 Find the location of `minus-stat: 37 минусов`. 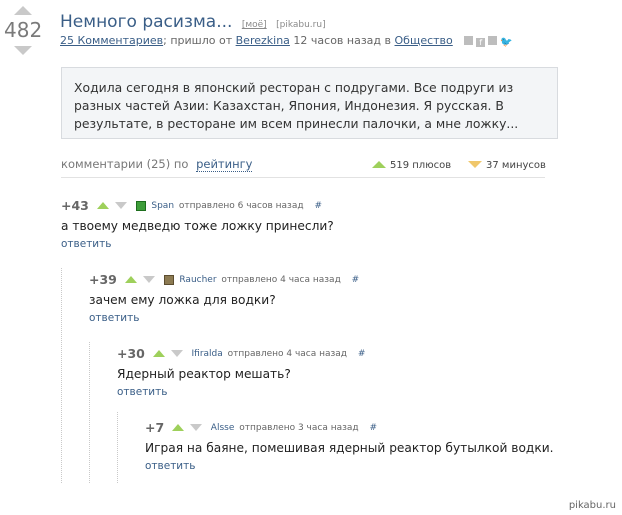

minus-stat: 37 минусов is located at coordinates (507, 165).